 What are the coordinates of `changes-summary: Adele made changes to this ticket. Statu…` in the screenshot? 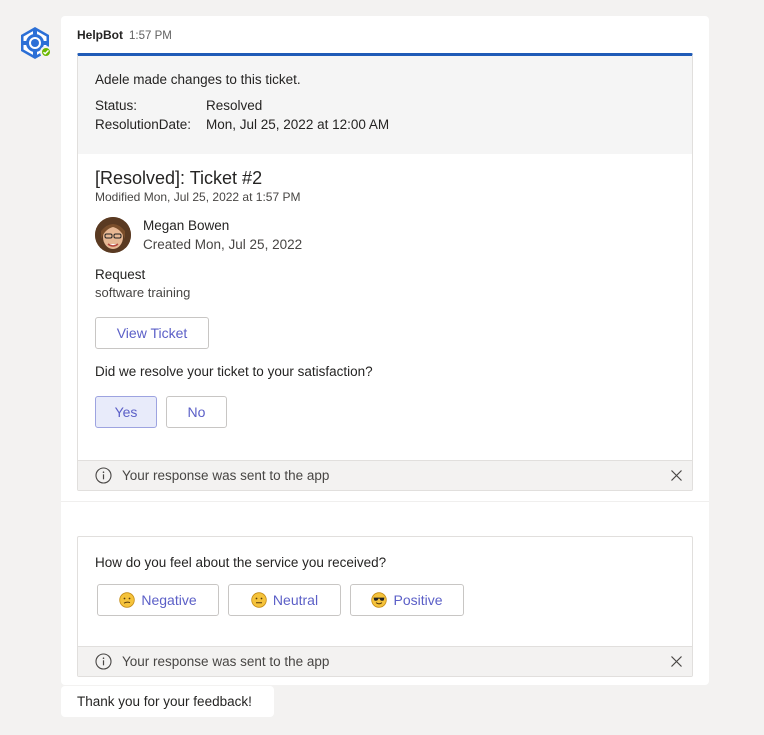 It's located at (385, 105).